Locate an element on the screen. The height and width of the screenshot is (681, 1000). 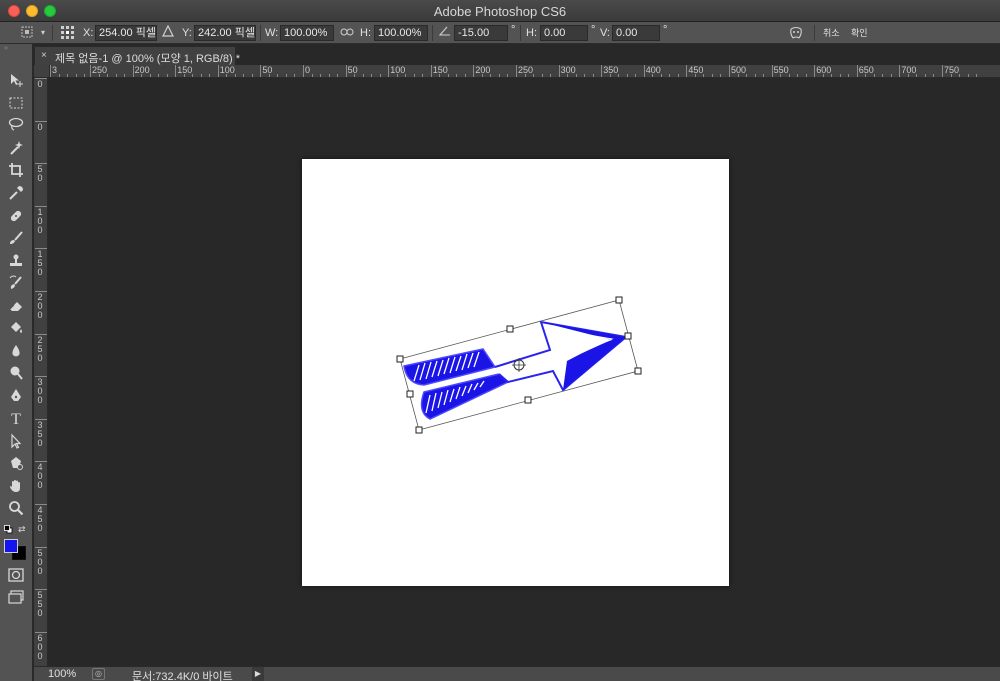
divider is located at coordinates (260, 33).